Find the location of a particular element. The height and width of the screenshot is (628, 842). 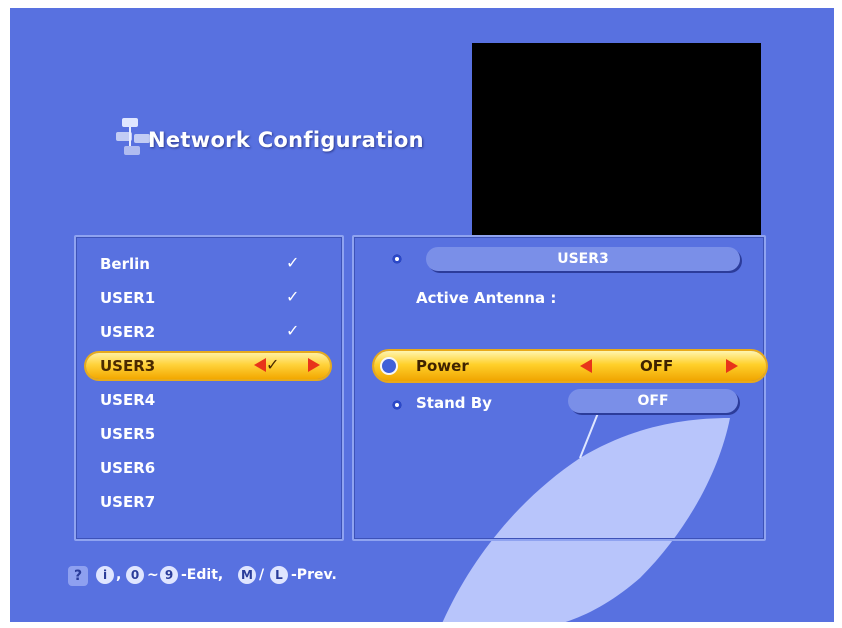

user-name: Berlin is located at coordinates (125, 264).